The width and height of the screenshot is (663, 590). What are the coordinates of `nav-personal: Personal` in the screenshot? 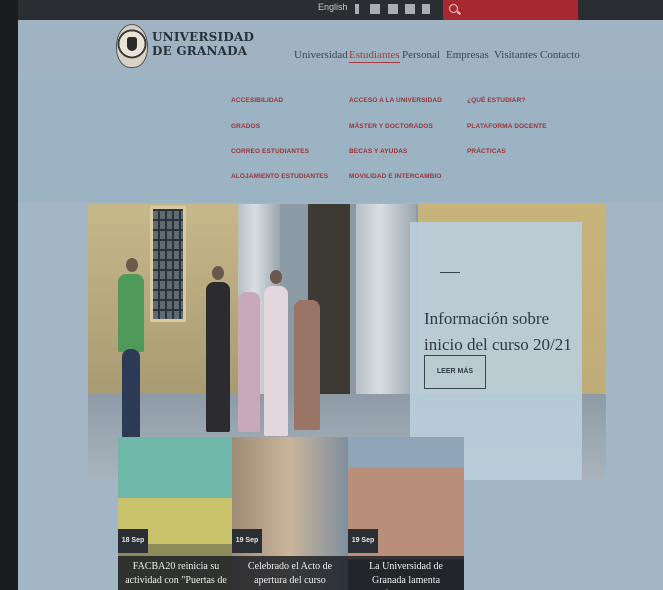 It's located at (421, 55).